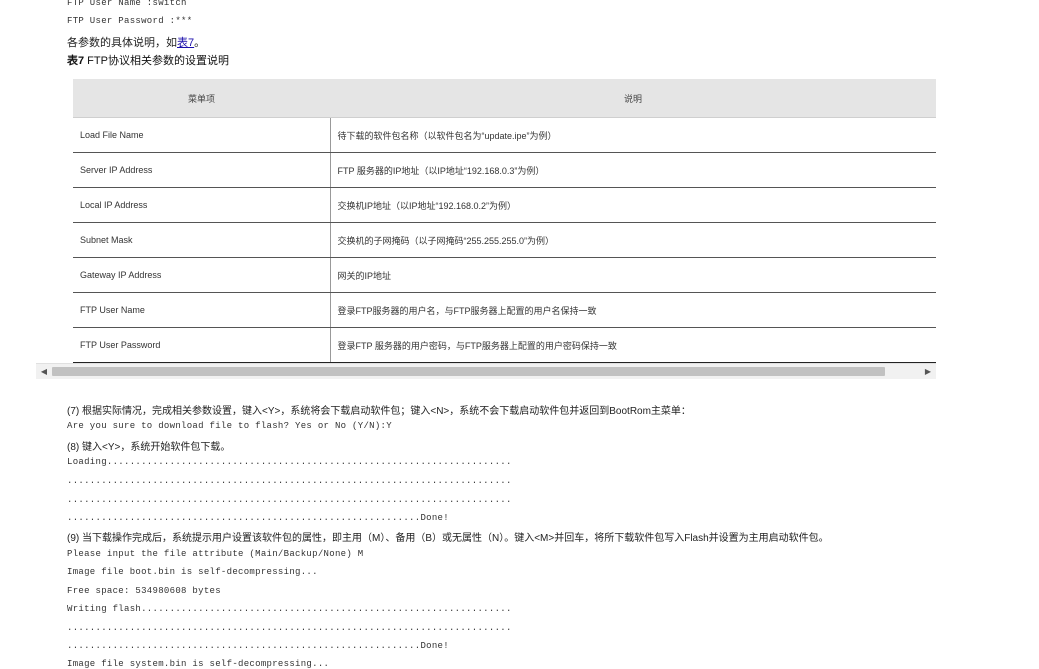 The image size is (1039, 669). Describe the element at coordinates (633, 205) in the screenshot. I see `cell-description: 交换机IP地址（以IP地址“192.168.0.2”为例）` at that location.